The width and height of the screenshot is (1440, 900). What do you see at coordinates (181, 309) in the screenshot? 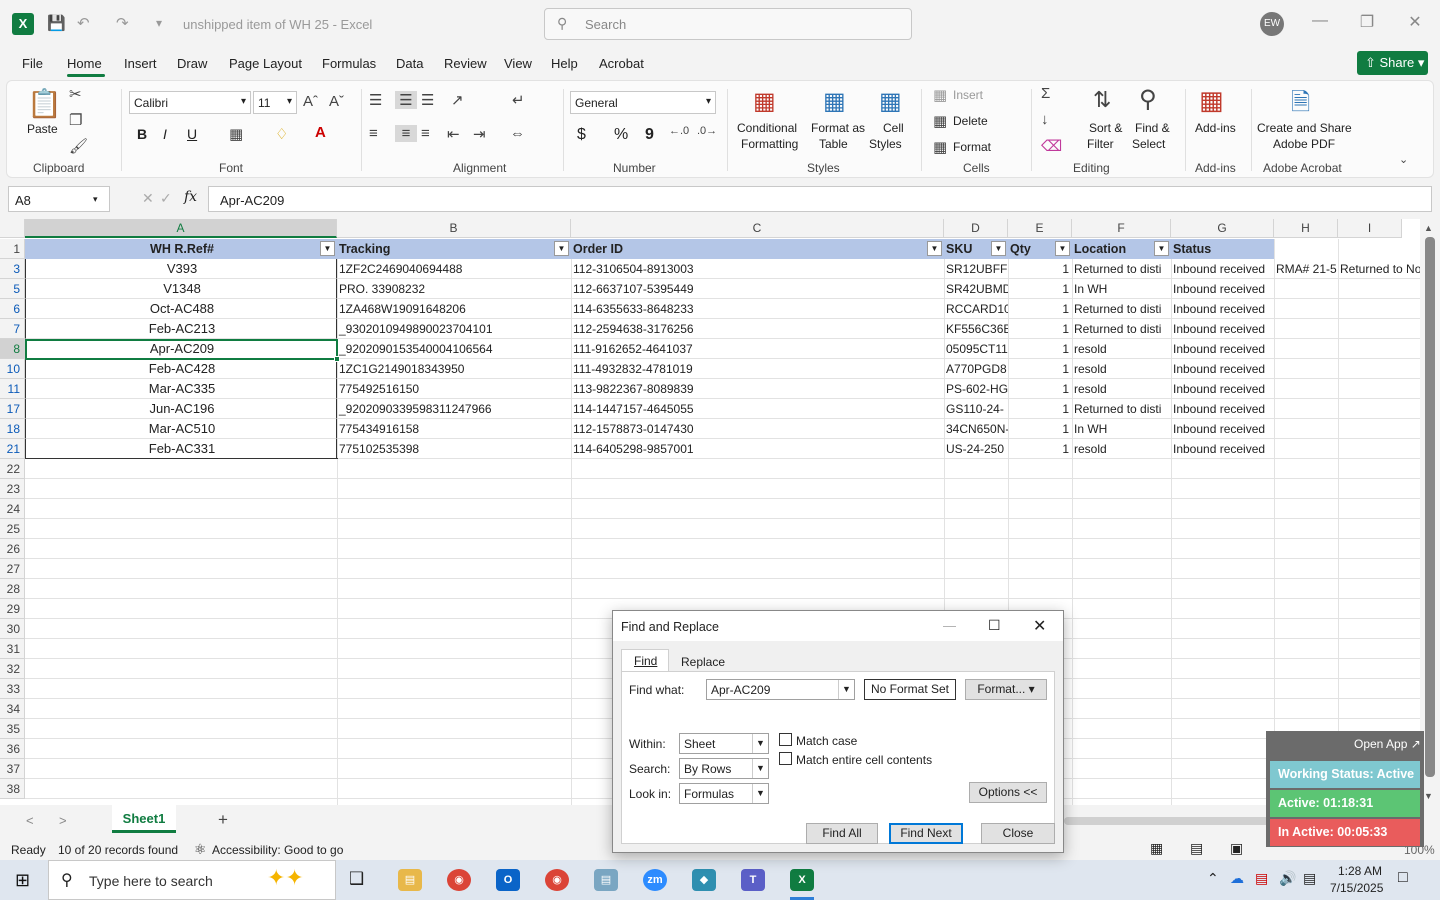
I see `table-cell: Oct-AC488` at bounding box center [181, 309].